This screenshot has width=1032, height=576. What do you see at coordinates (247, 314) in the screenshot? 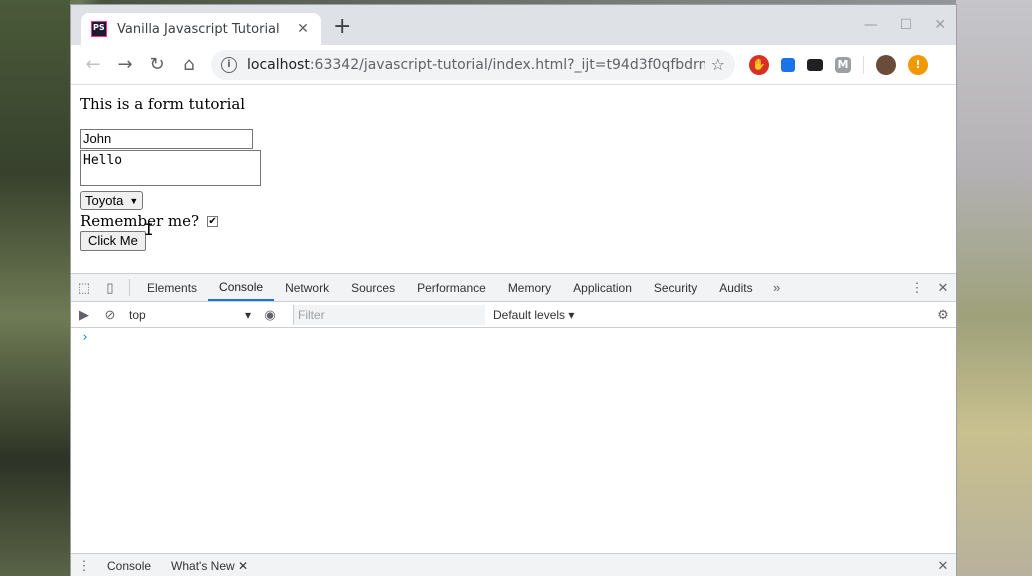
I see `context-dropdown-icon: ▾` at bounding box center [247, 314].